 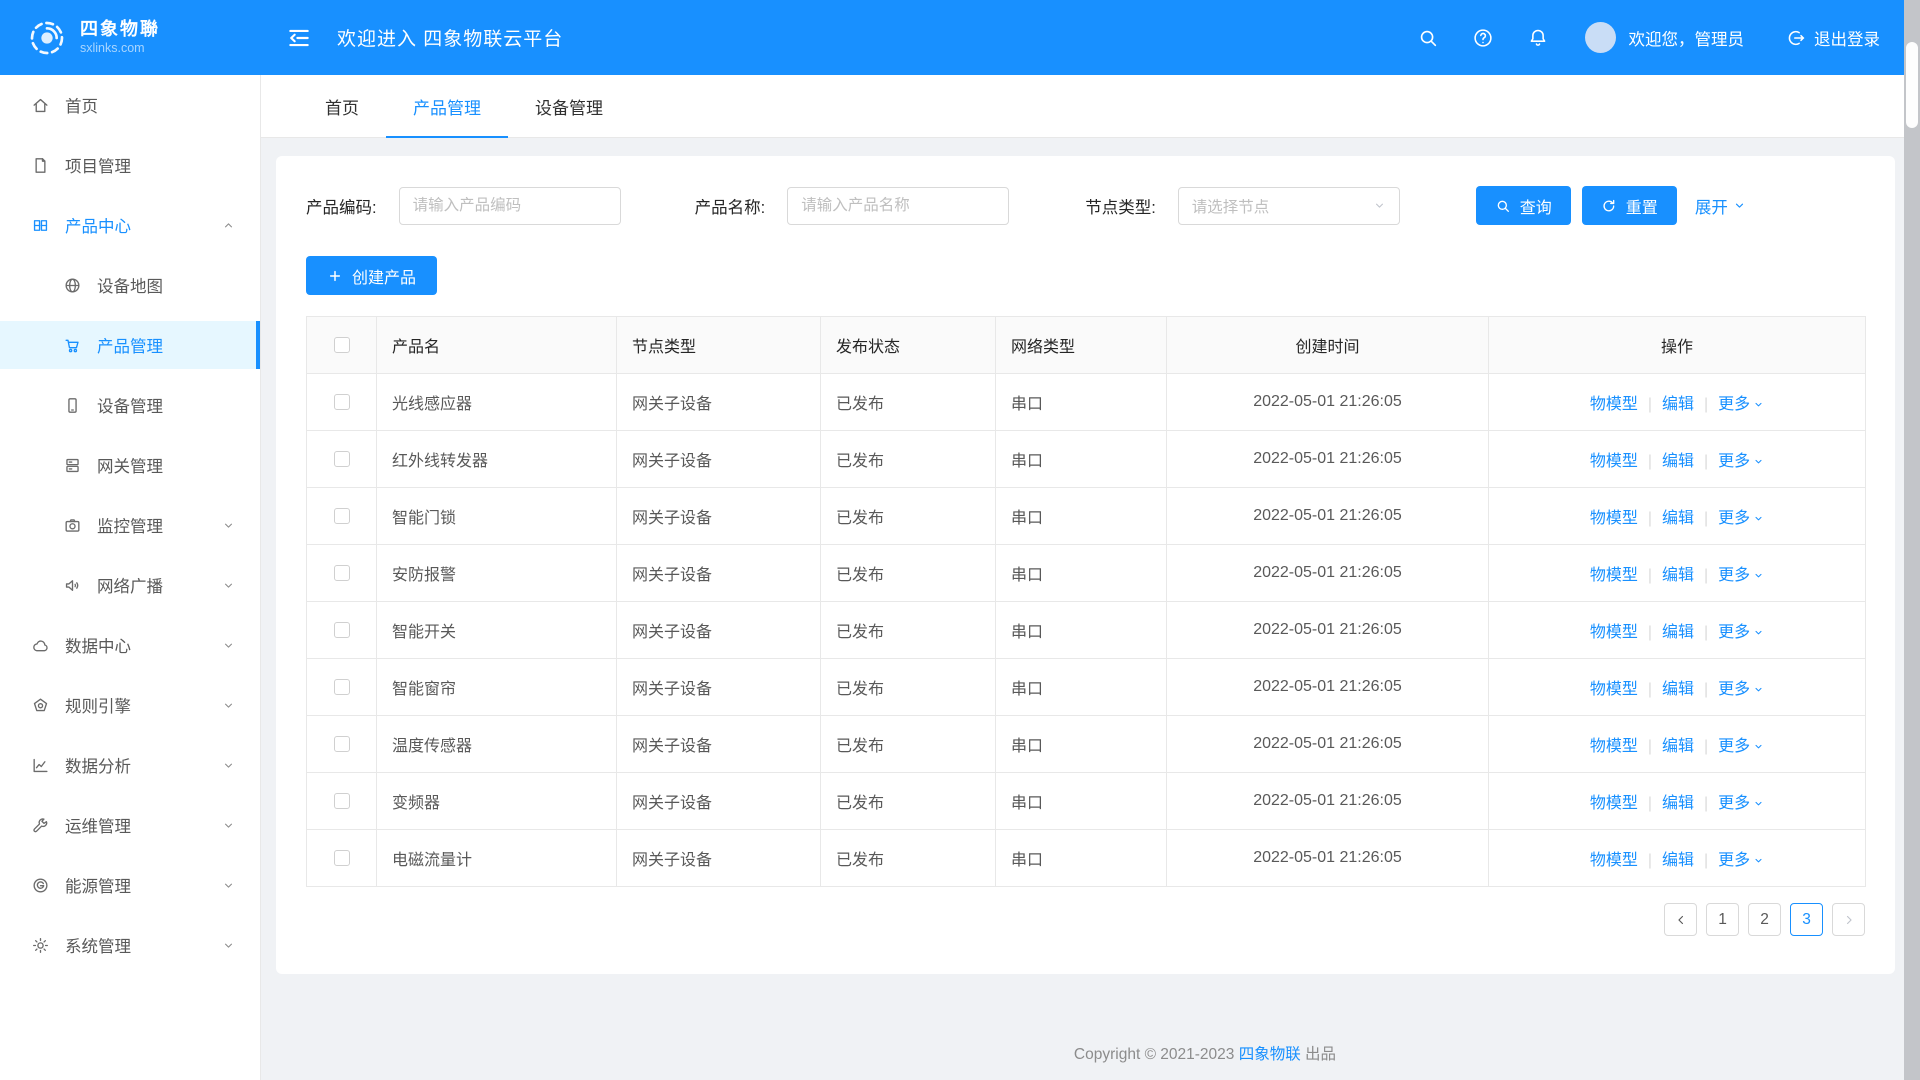 I want to click on sidebar-item-rule-engine: 规则引擎, so click(x=130, y=705).